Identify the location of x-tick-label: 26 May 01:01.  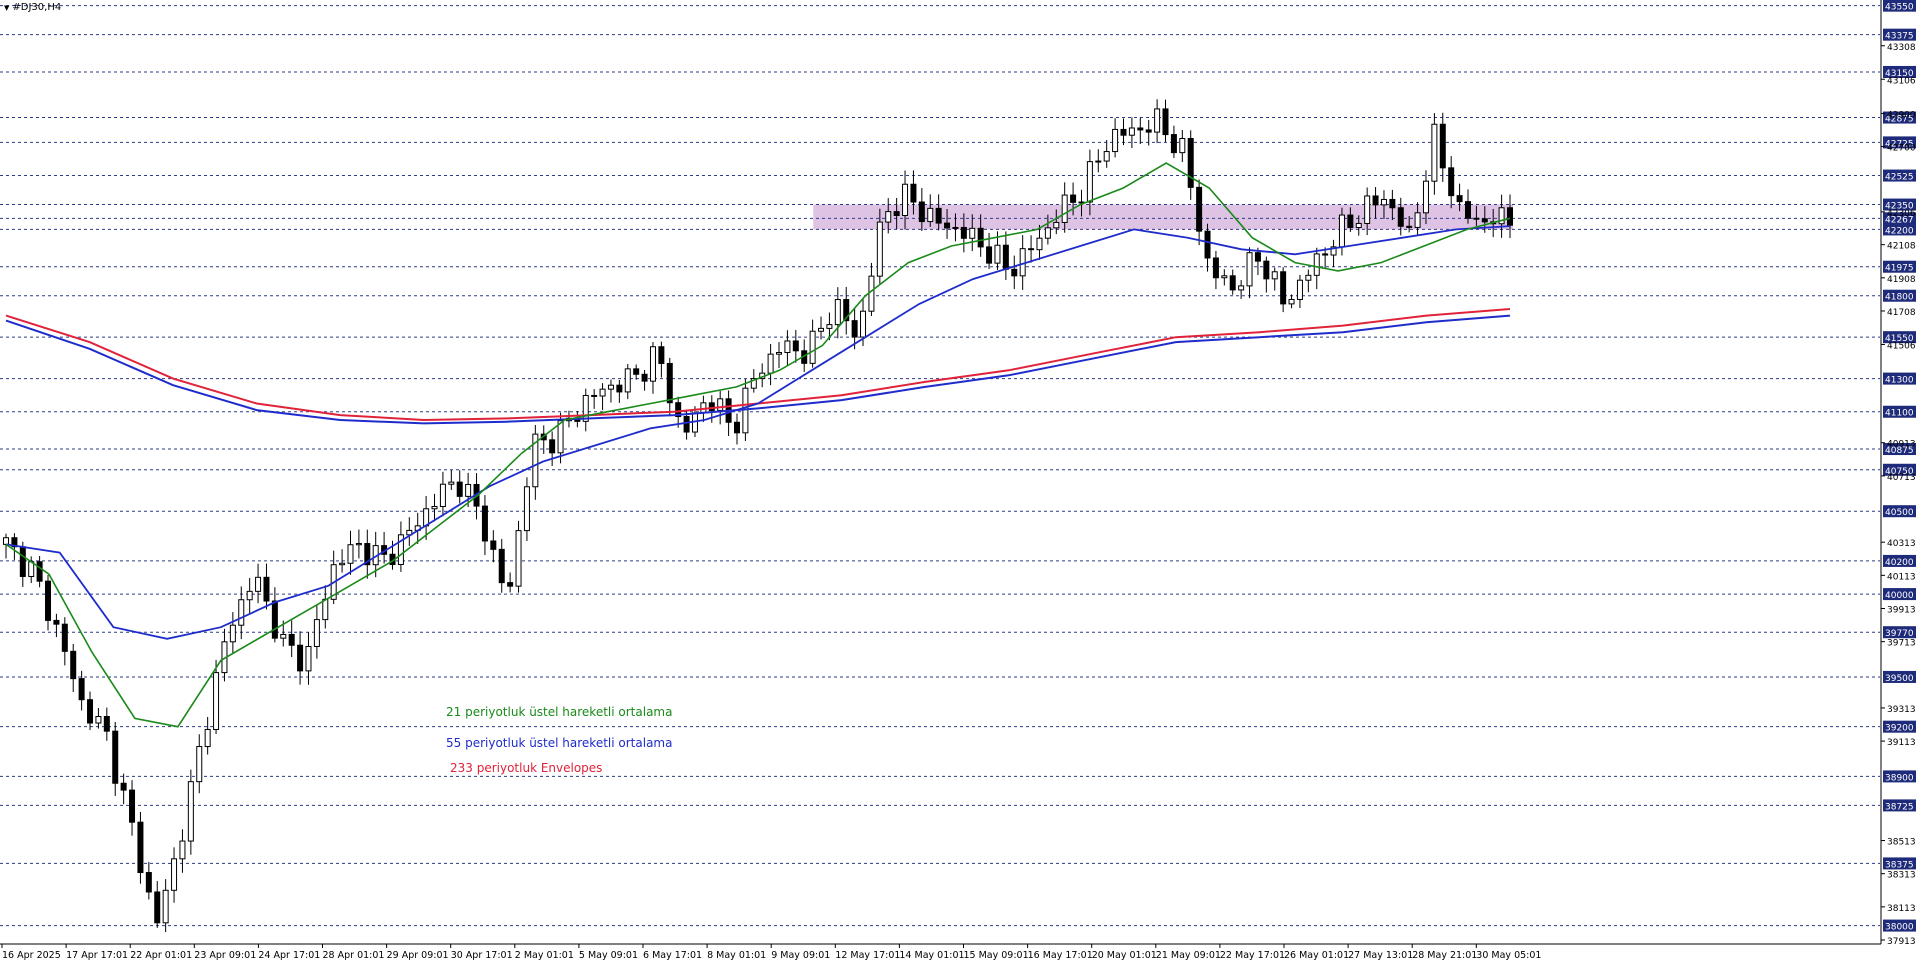
(1316, 955).